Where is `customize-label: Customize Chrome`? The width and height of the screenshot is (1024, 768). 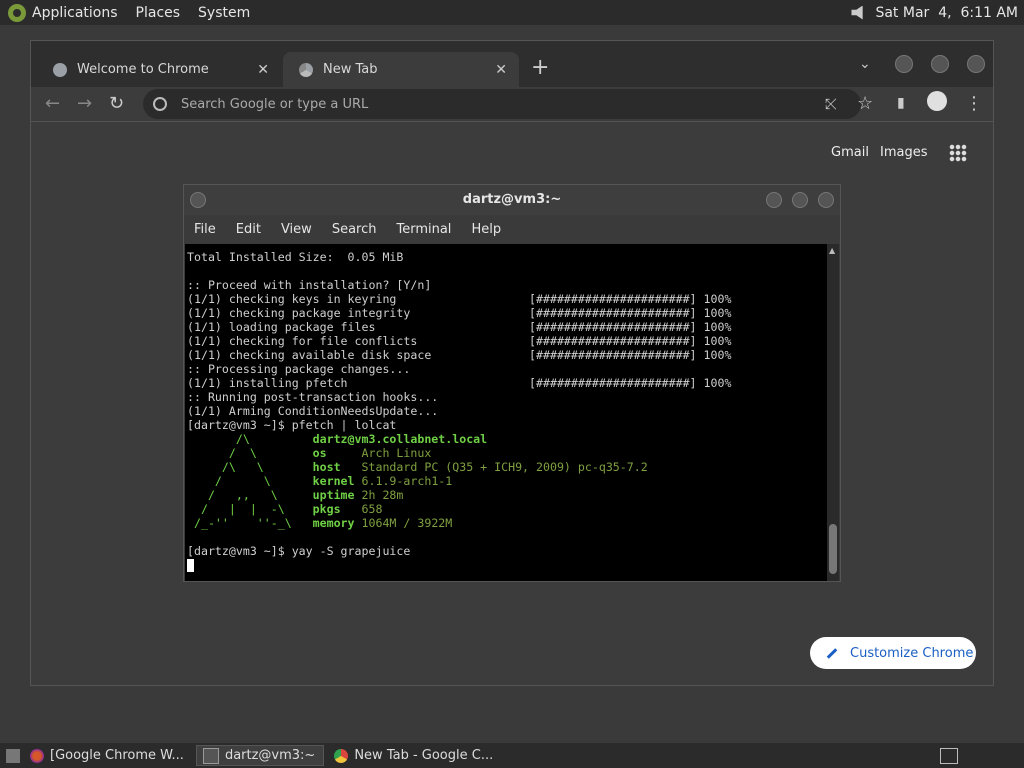 customize-label: Customize Chrome is located at coordinates (912, 653).